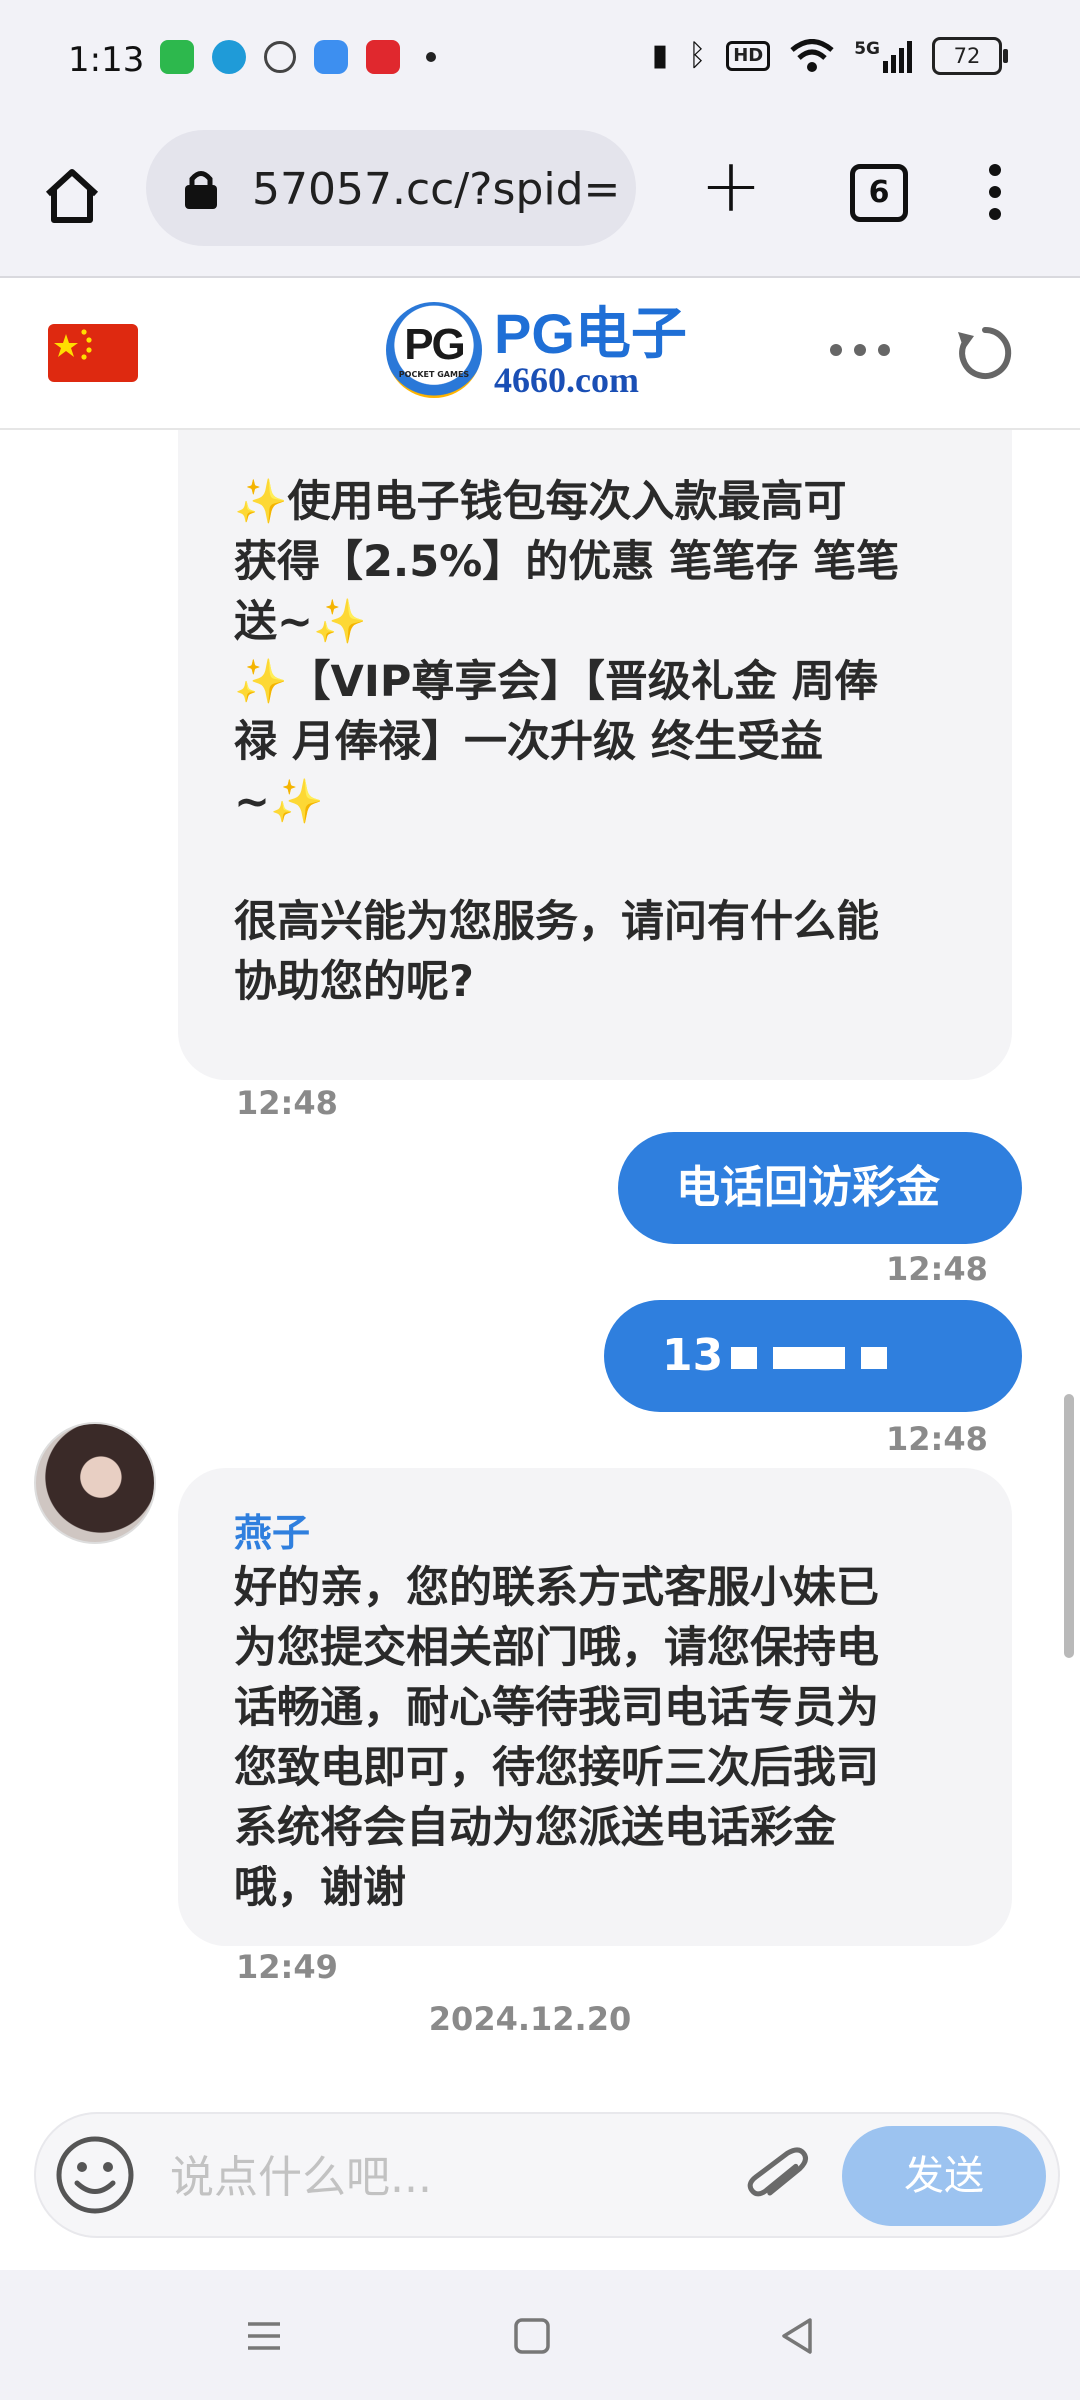 The width and height of the screenshot is (1080, 2400). I want to click on agent-avatar, so click(95, 1483).